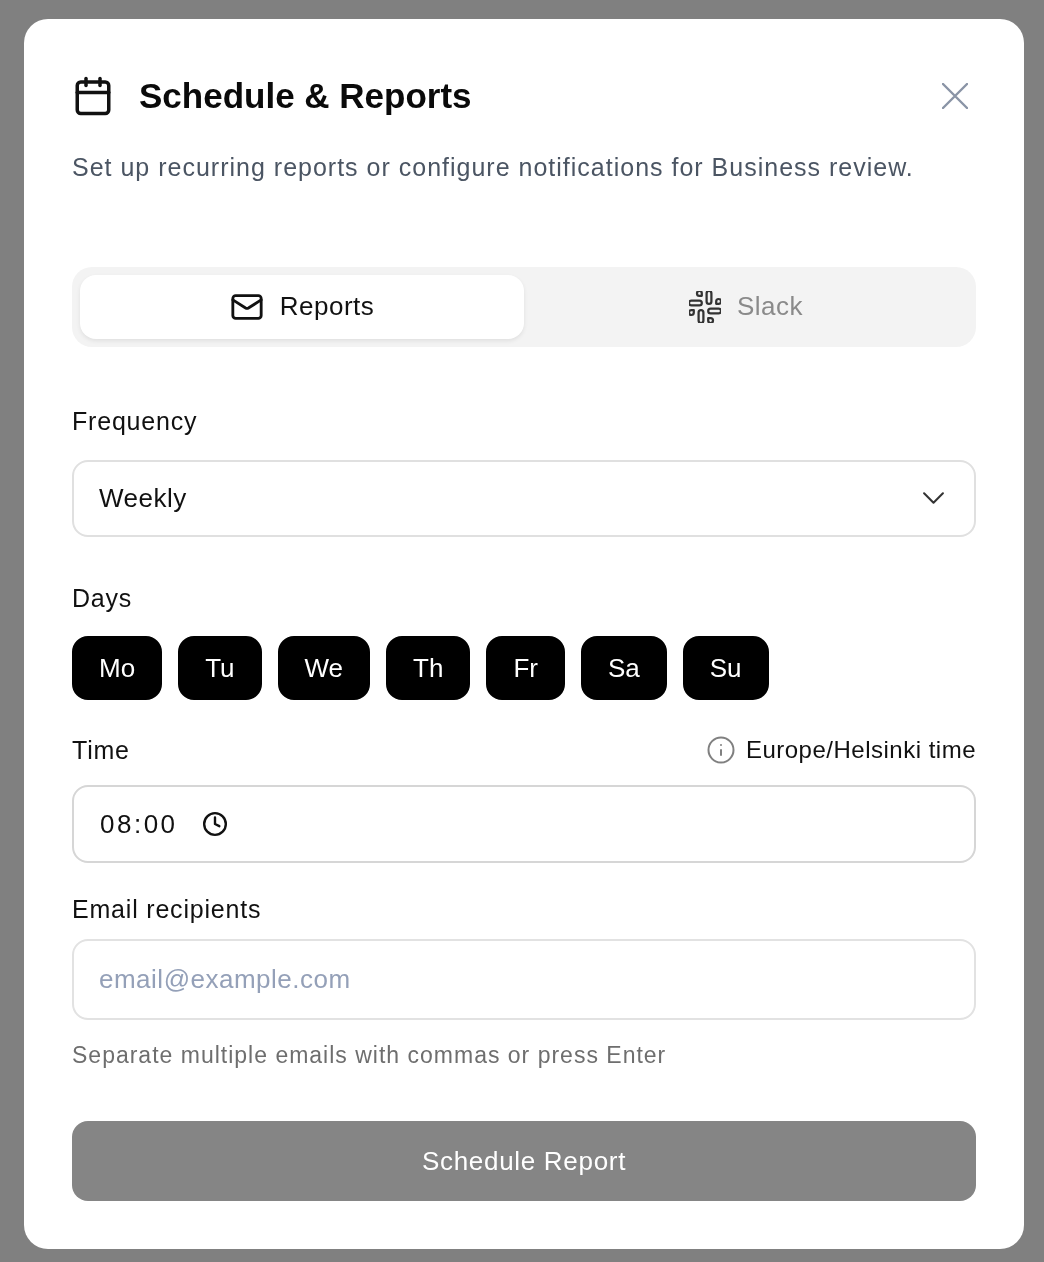 Image resolution: width=1044 pixels, height=1262 pixels. I want to click on day-toggle: Th, so click(428, 668).